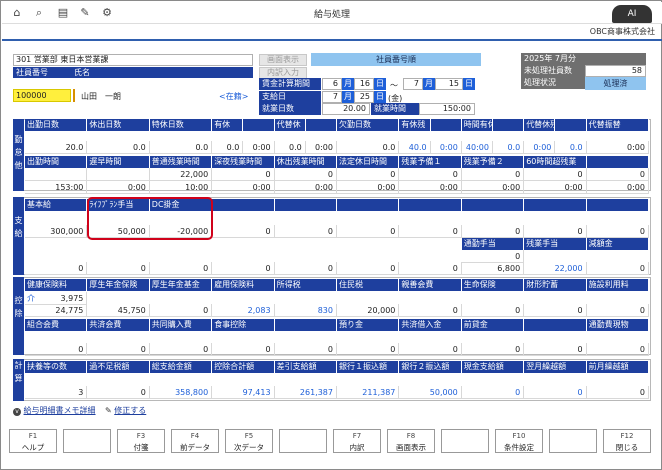 This screenshot has width=662, height=470. I want to click on workdays-value: 20.00, so click(346, 109).